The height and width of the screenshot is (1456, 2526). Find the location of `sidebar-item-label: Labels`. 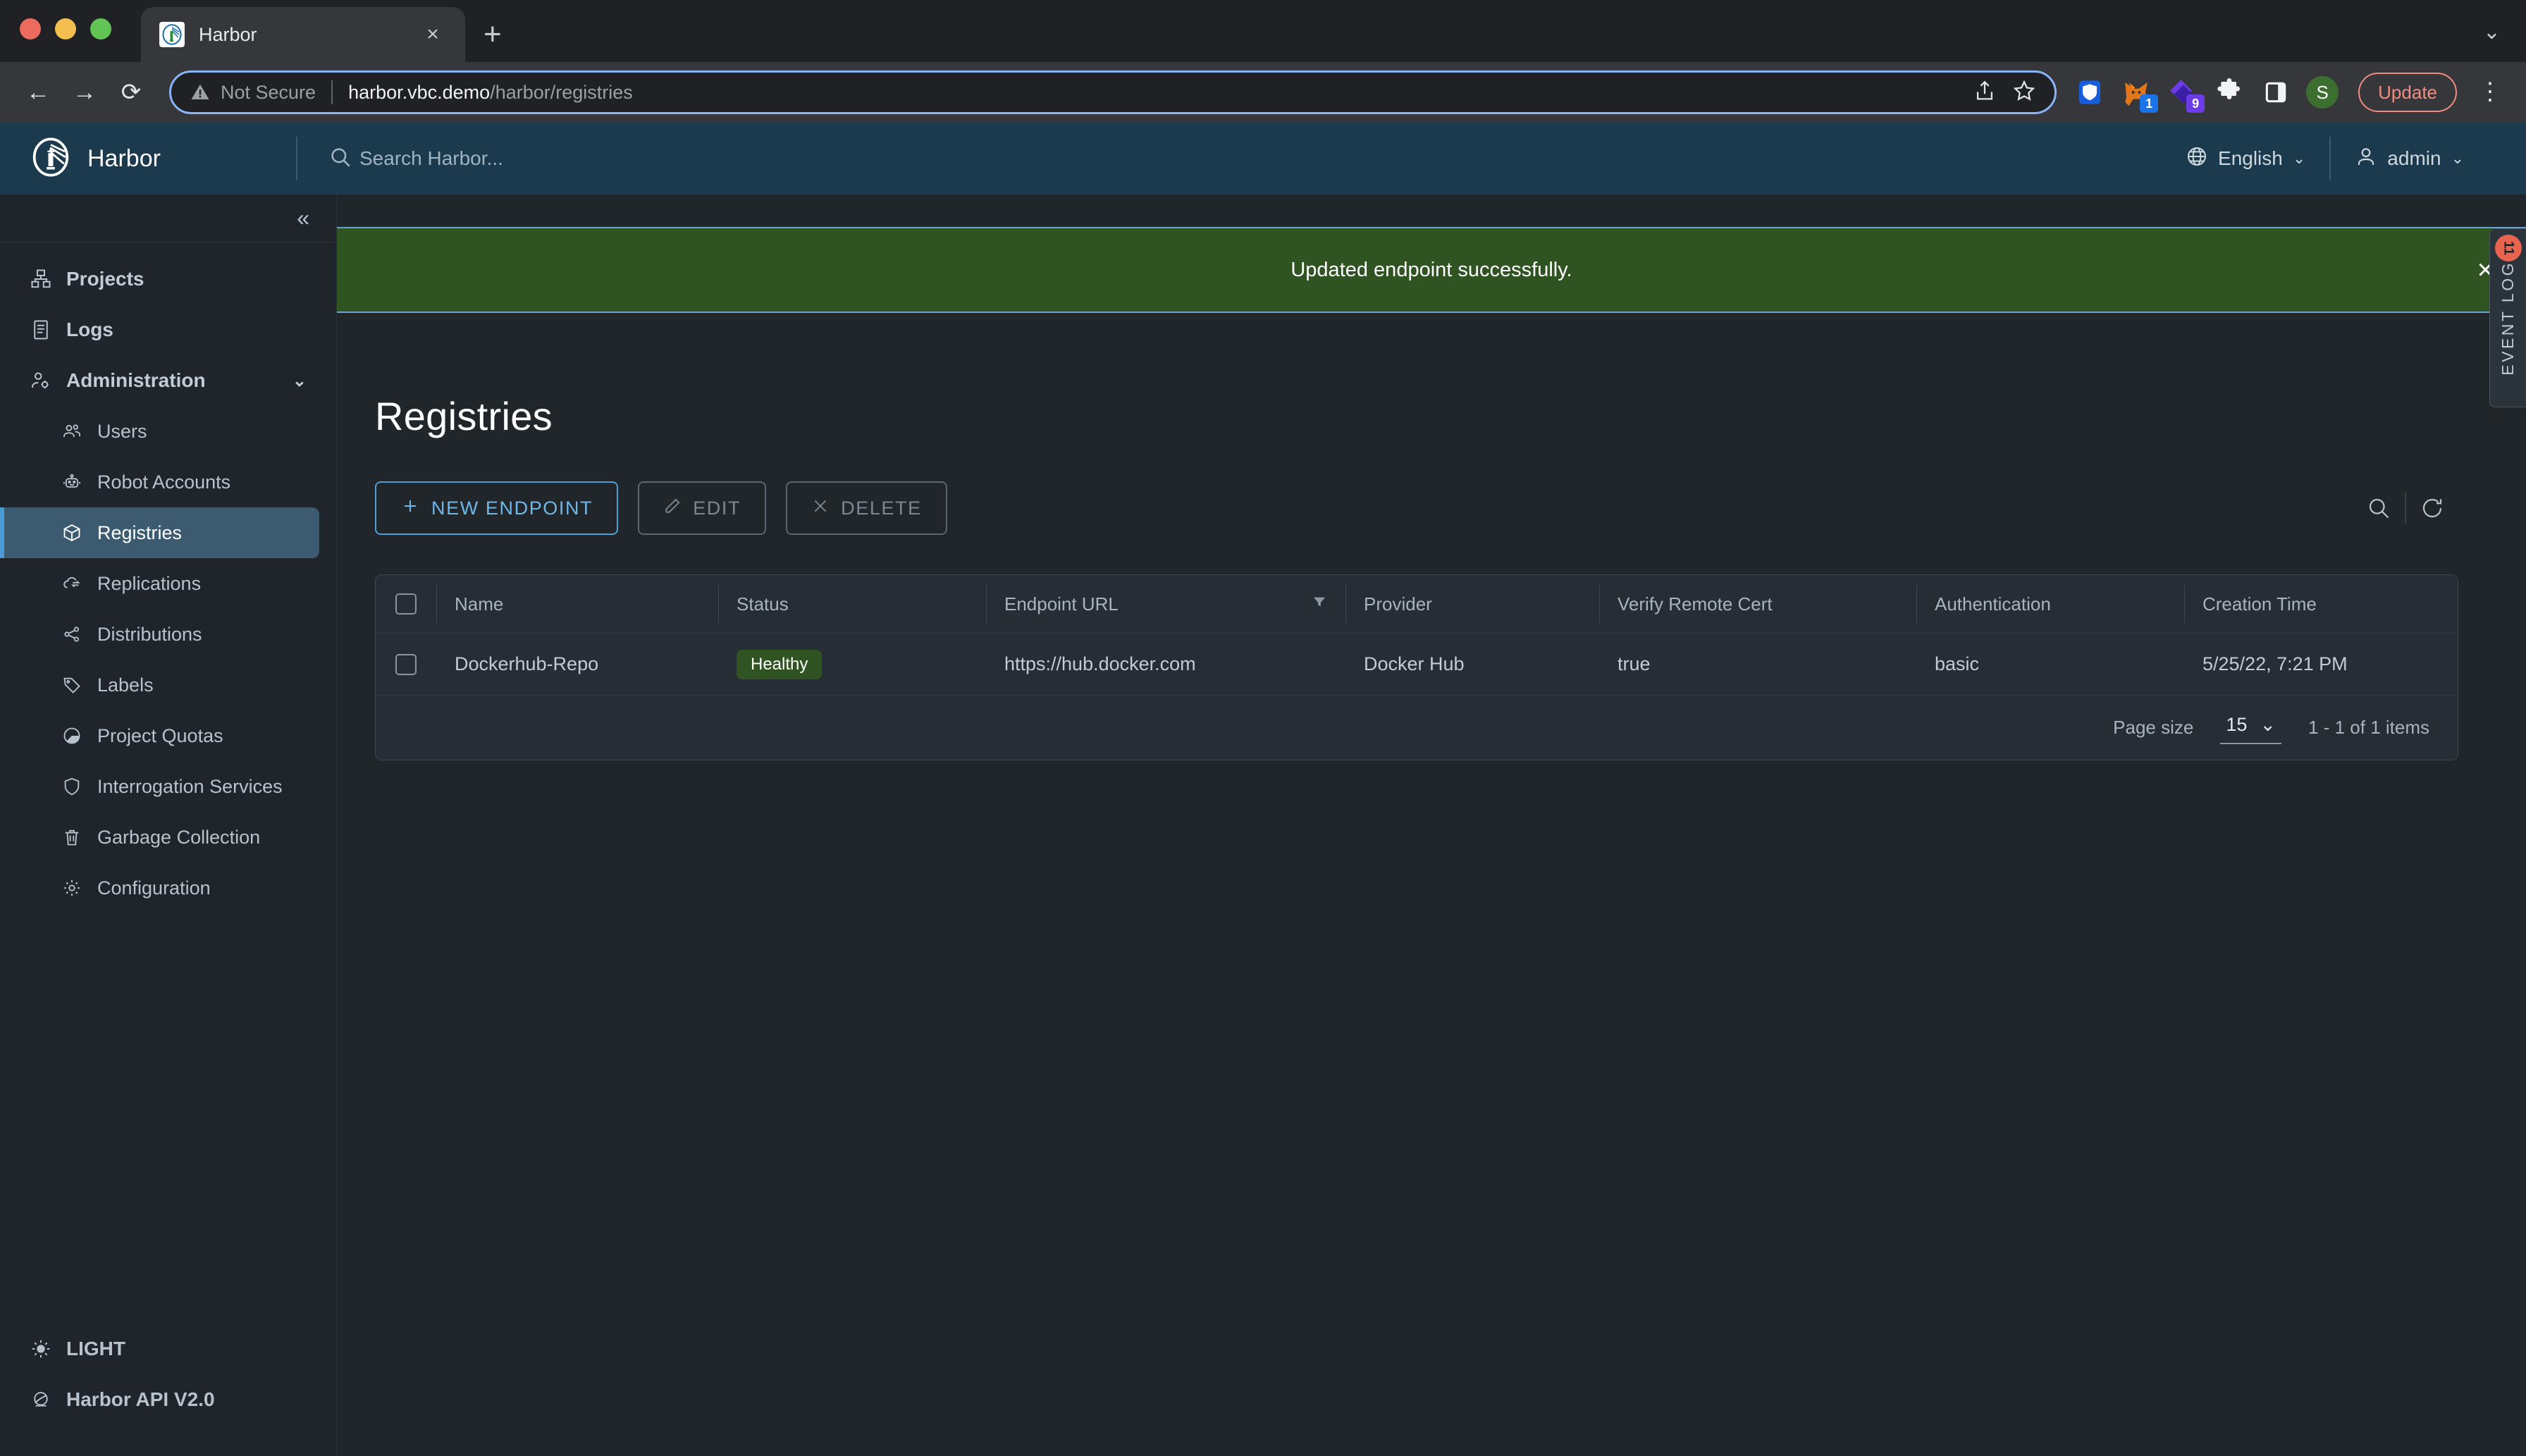

sidebar-item-label: Labels is located at coordinates (125, 685).